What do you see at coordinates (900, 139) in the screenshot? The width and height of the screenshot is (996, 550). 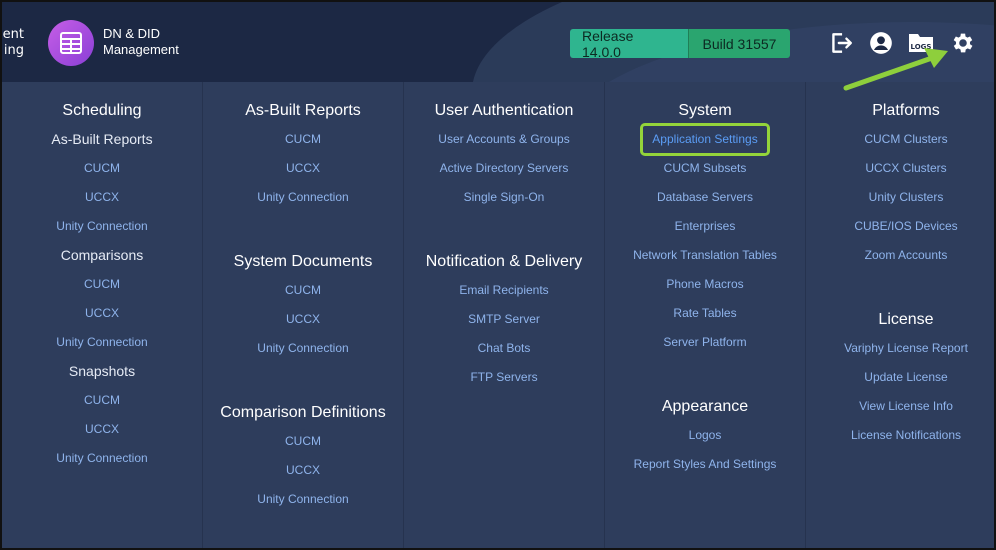 I see `menu-link: CUCM Clusters` at bounding box center [900, 139].